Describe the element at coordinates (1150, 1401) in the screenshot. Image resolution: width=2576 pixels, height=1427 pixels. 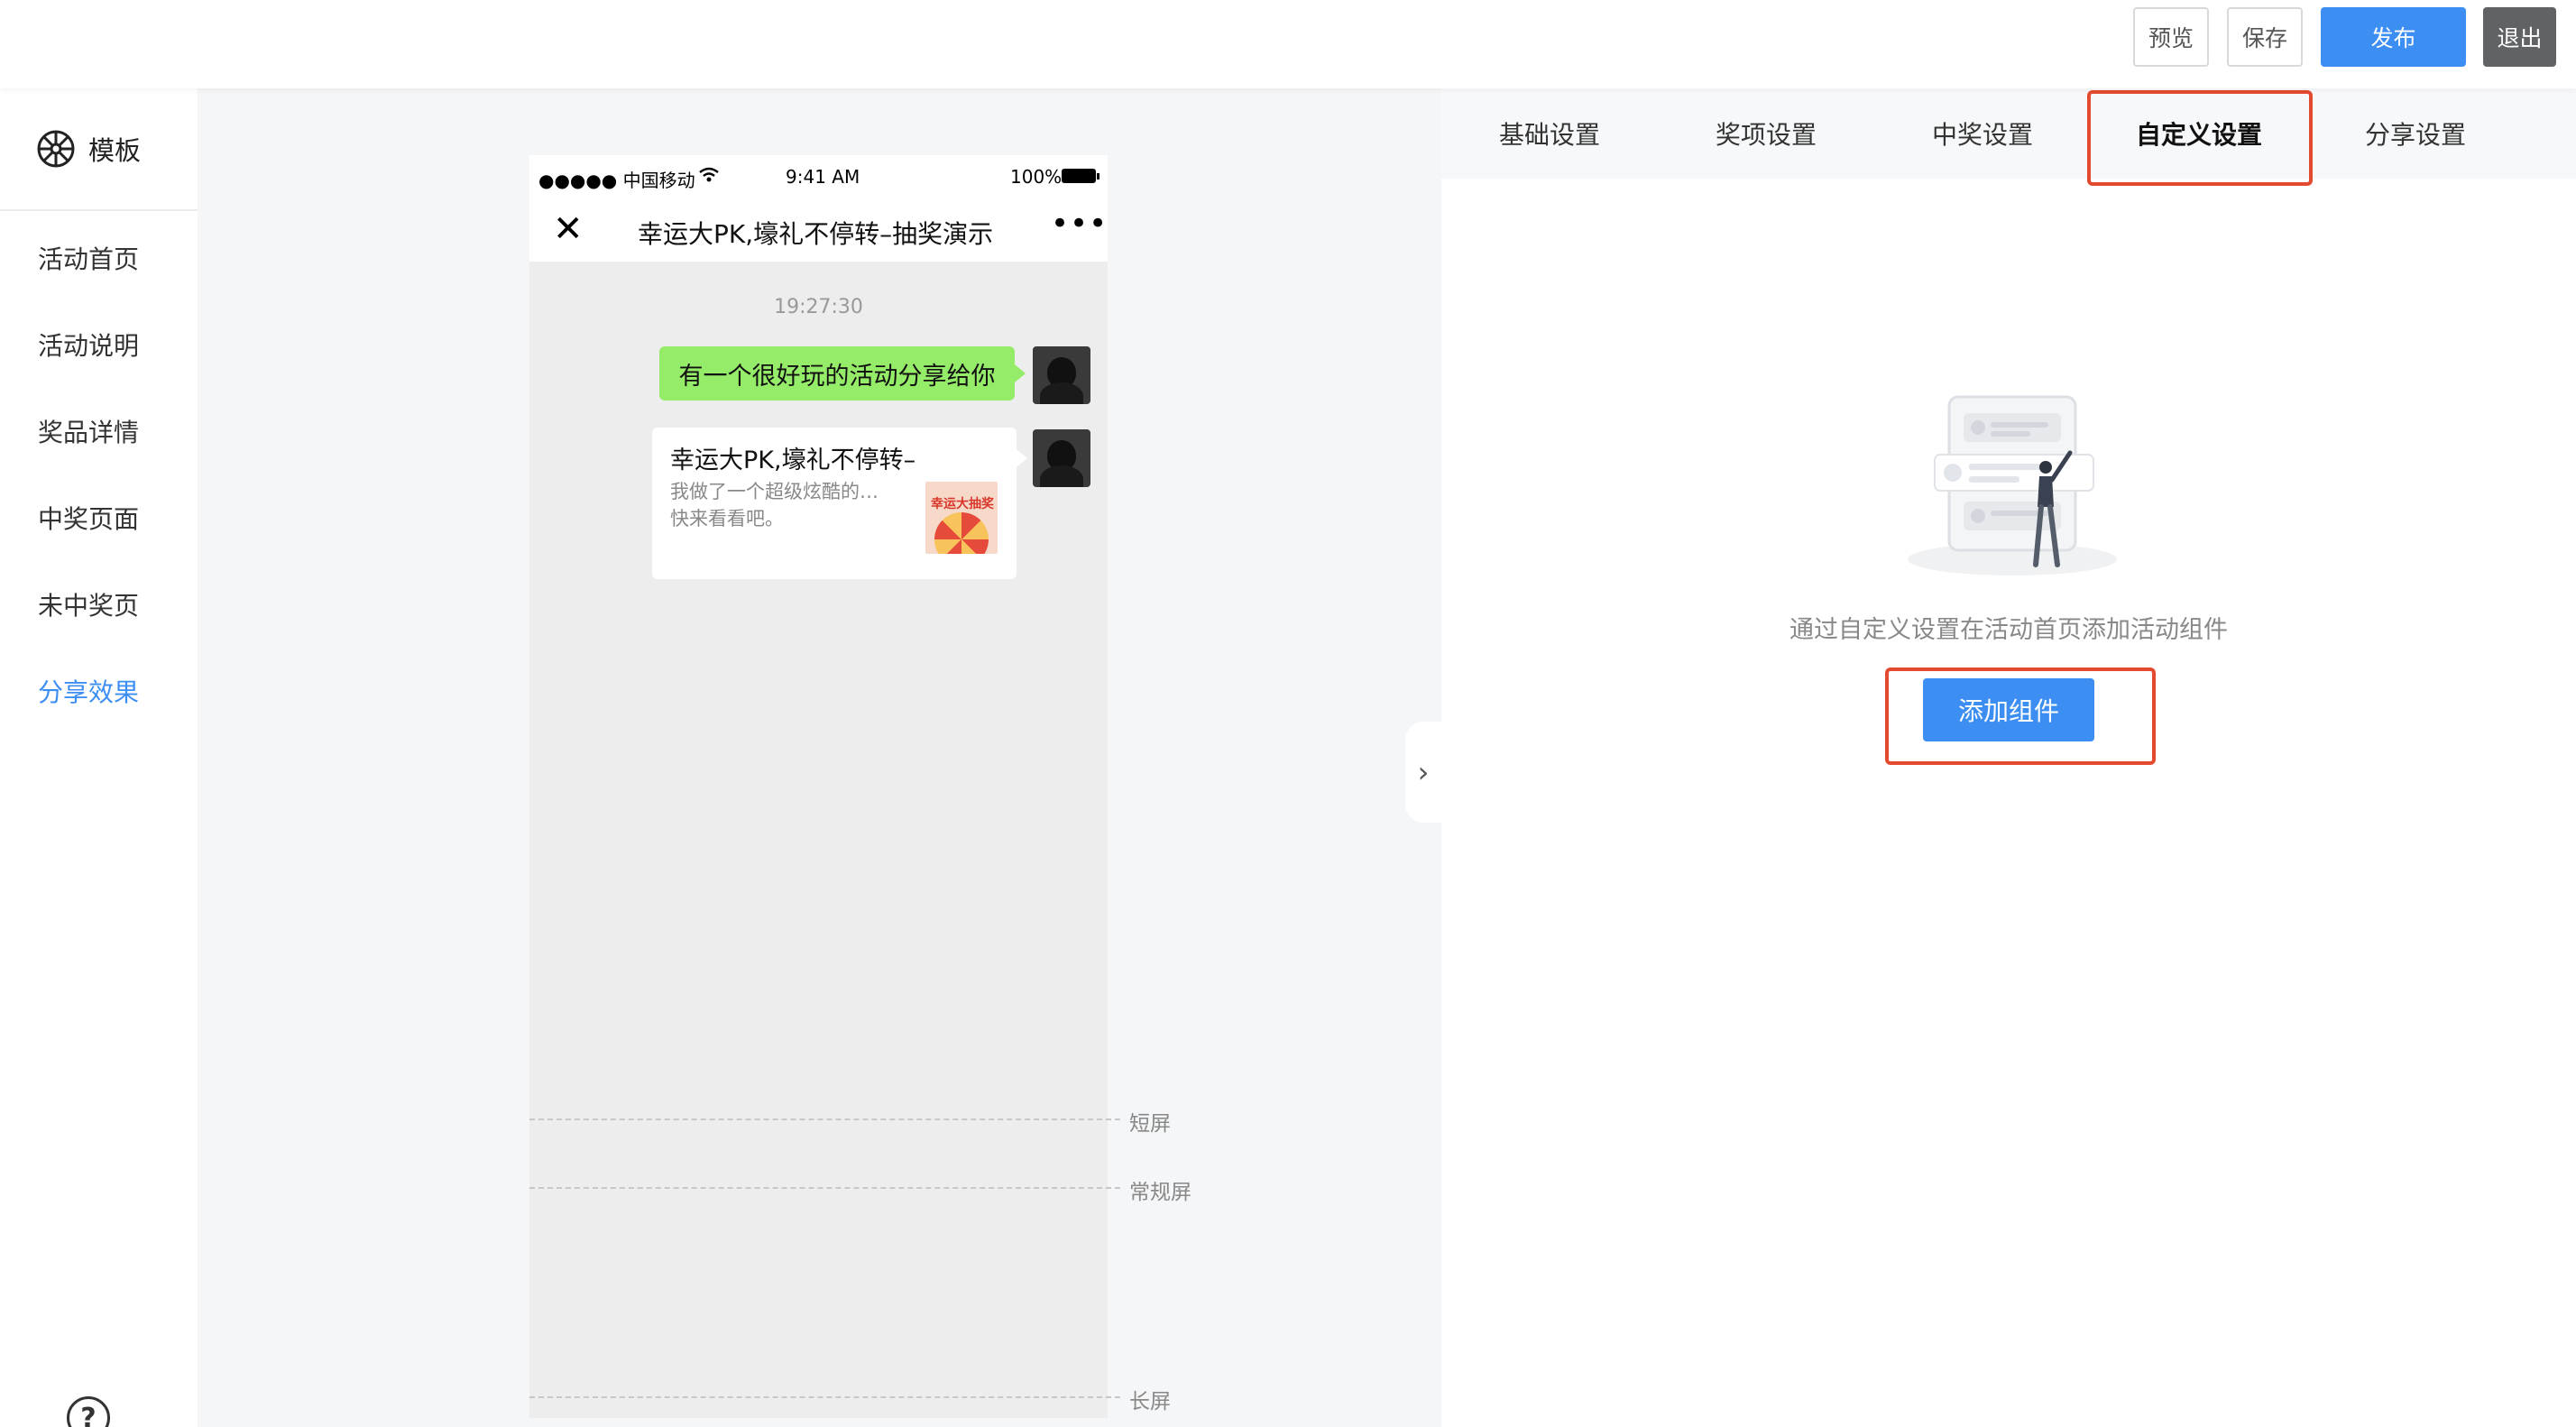
I see `long-screen-label: 长屏` at that location.